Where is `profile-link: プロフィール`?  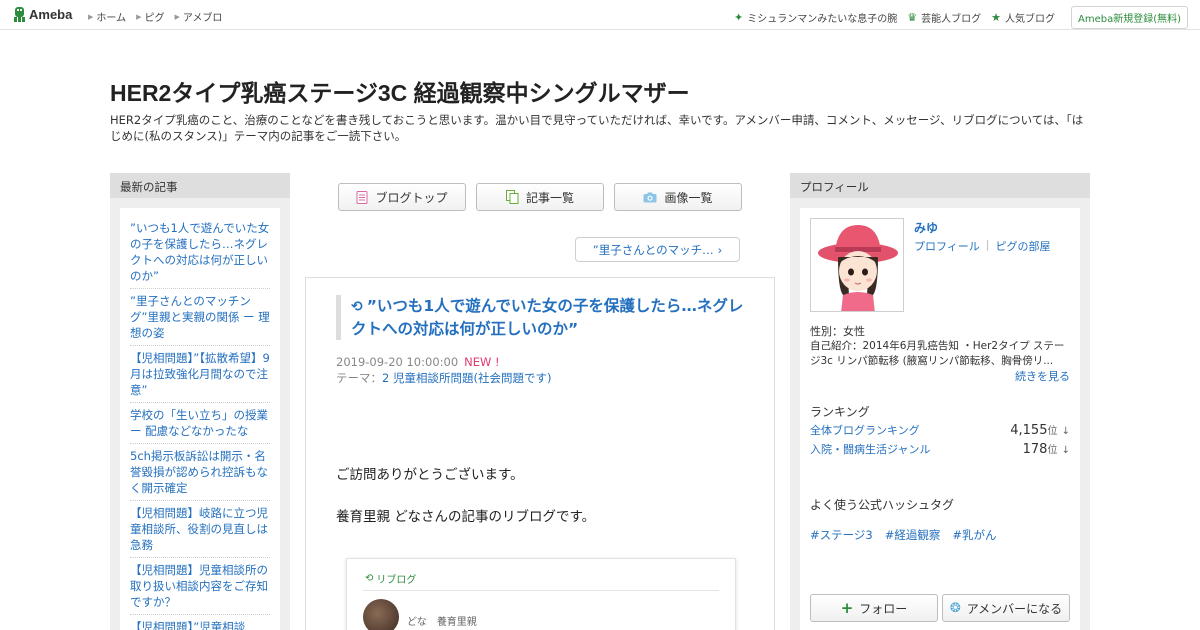
profile-link: プロフィール is located at coordinates (947, 246).